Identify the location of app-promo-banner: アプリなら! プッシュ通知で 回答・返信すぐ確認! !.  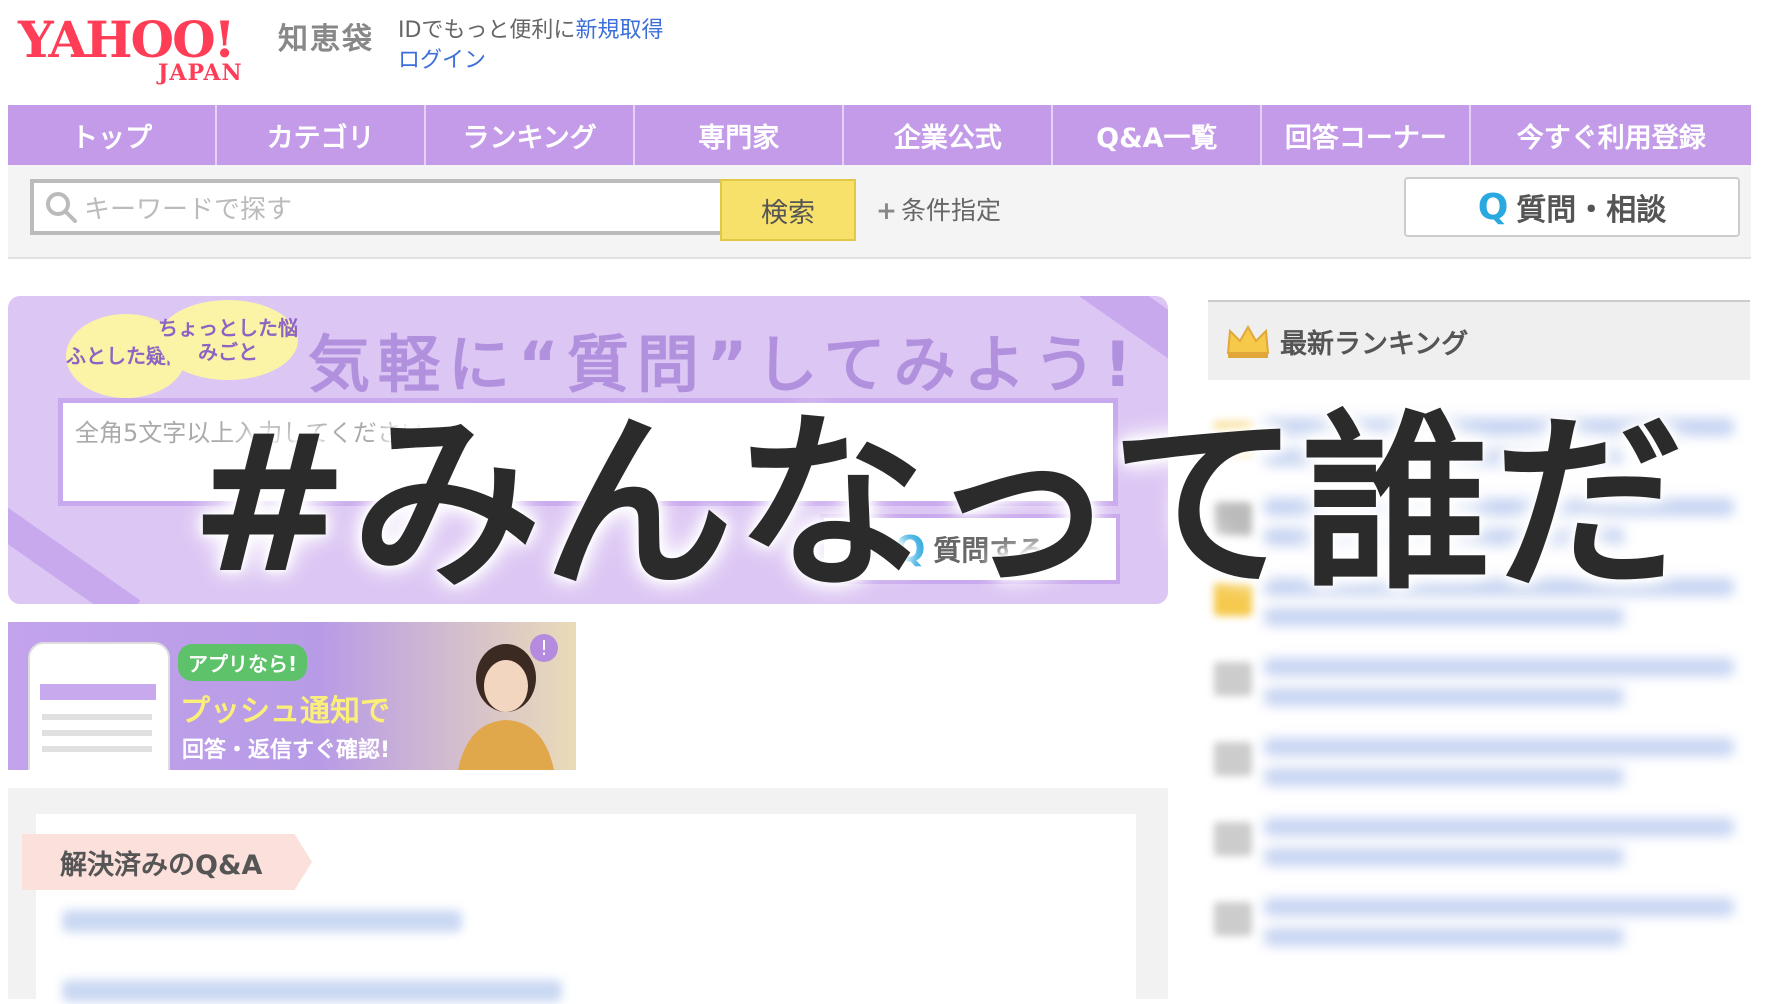
(292, 696).